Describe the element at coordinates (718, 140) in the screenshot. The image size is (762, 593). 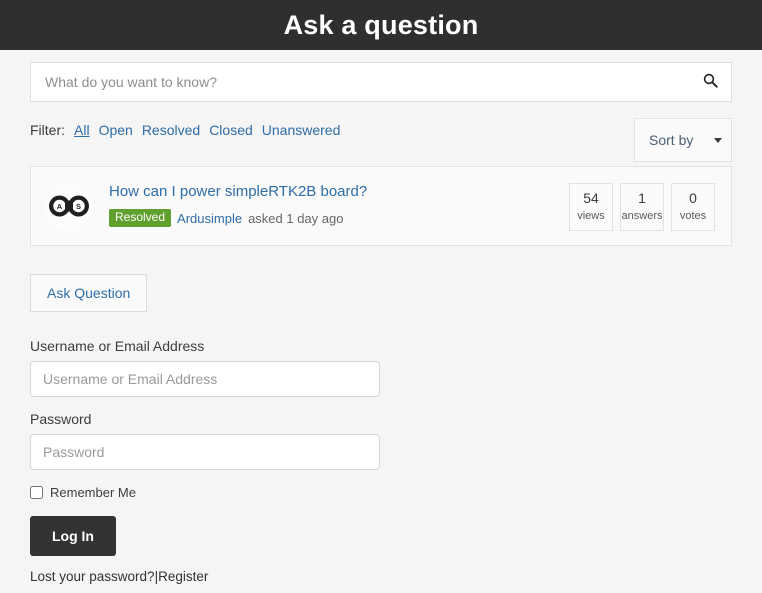
I see `chevron-down-icon` at that location.